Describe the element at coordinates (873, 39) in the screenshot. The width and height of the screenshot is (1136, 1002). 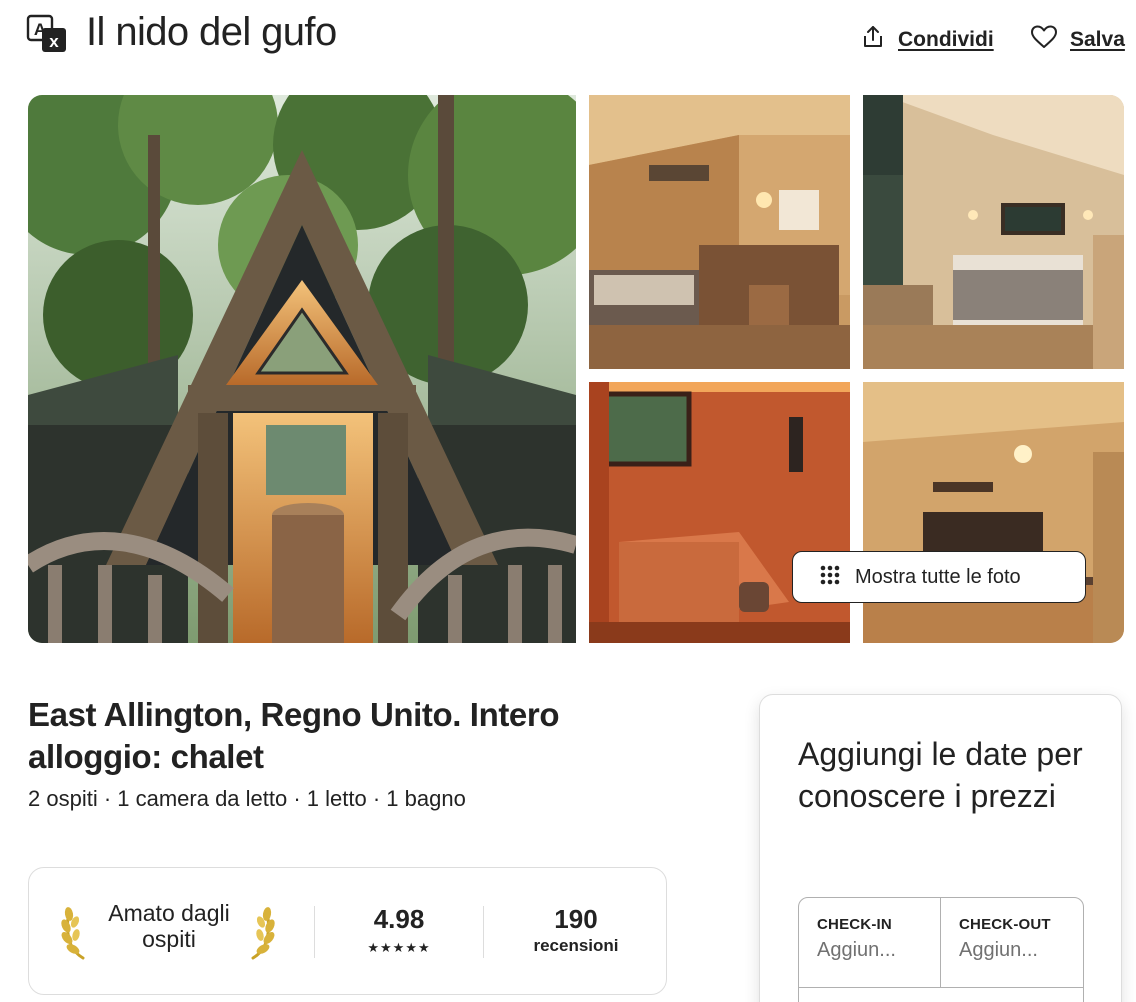
I see `share-icon` at that location.